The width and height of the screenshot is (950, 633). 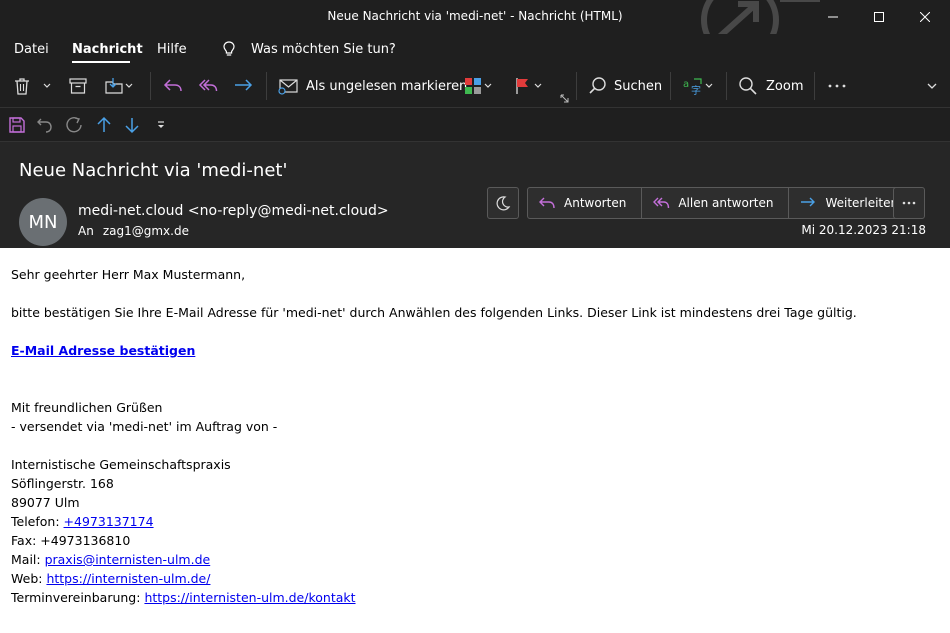 What do you see at coordinates (288, 87) in the screenshot?
I see `envelope-icon` at bounding box center [288, 87].